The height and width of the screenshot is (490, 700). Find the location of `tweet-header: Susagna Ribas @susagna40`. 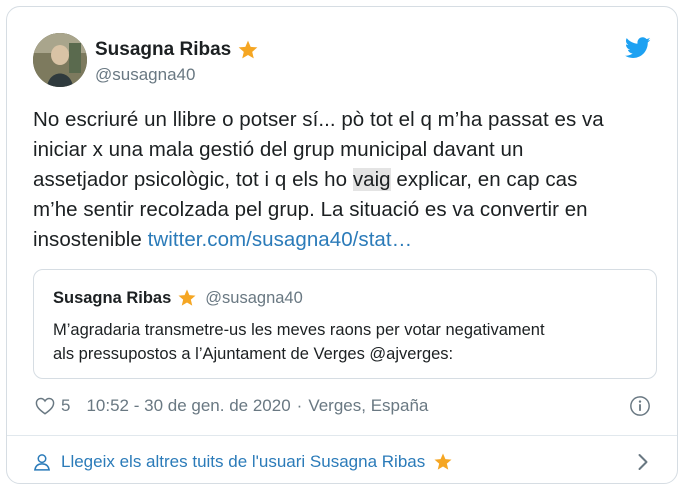

tweet-header: Susagna Ribas @susagna40 is located at coordinates (342, 61).